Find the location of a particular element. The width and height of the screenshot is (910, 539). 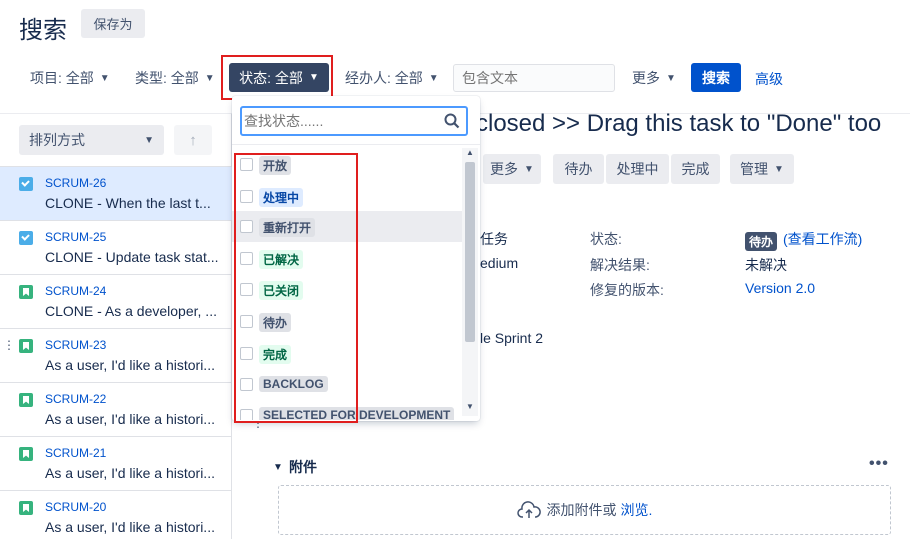

project-filter: 项目: 全部 ▼ is located at coordinates (70, 78).